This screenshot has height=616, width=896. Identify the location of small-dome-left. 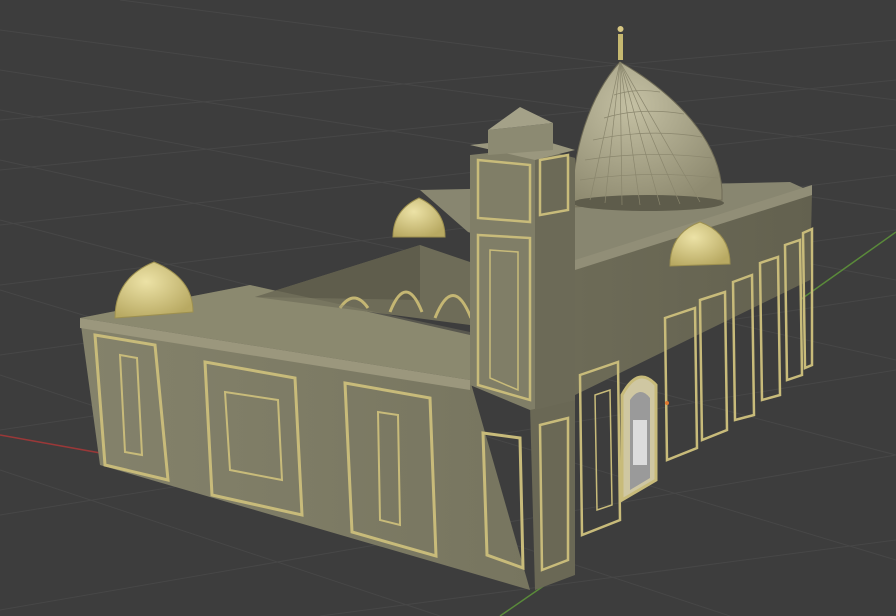
(154, 290).